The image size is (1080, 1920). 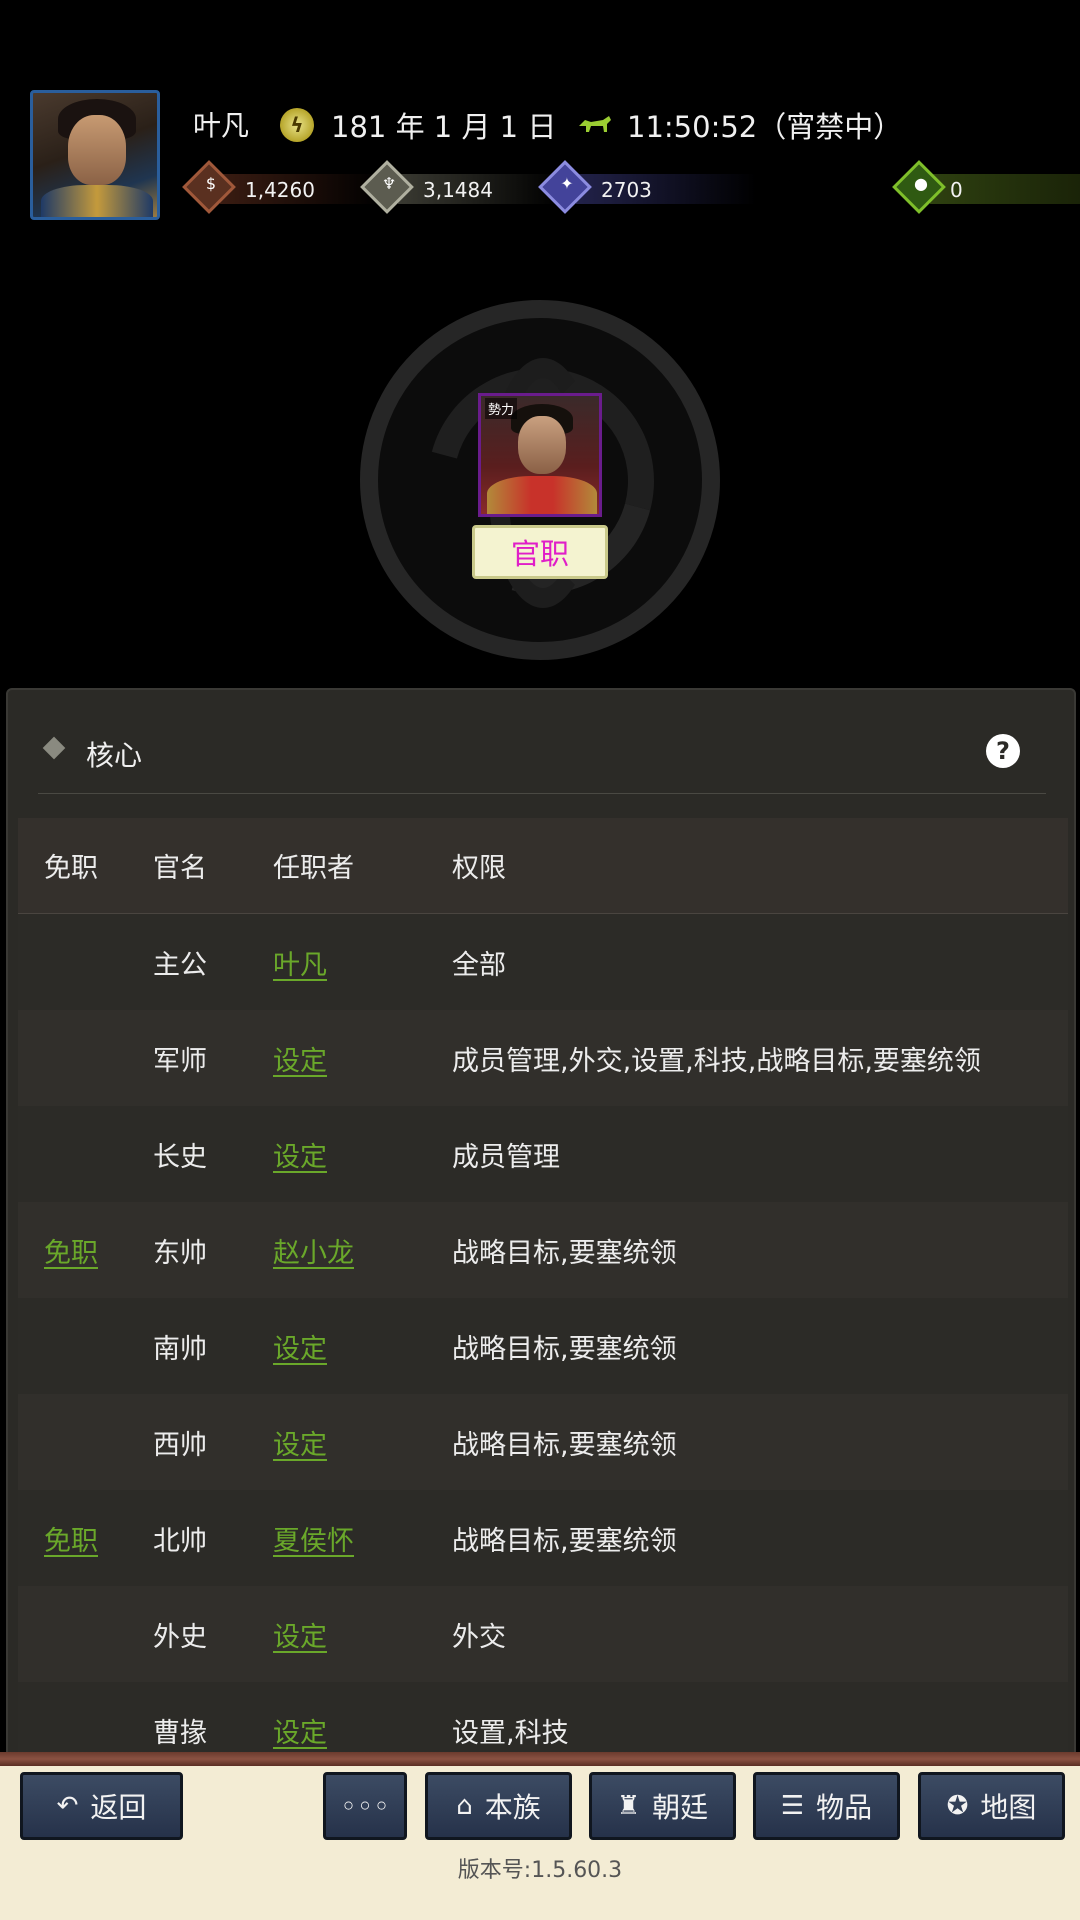 What do you see at coordinates (221, 125) in the screenshot?
I see `player-name: 叶凡` at bounding box center [221, 125].